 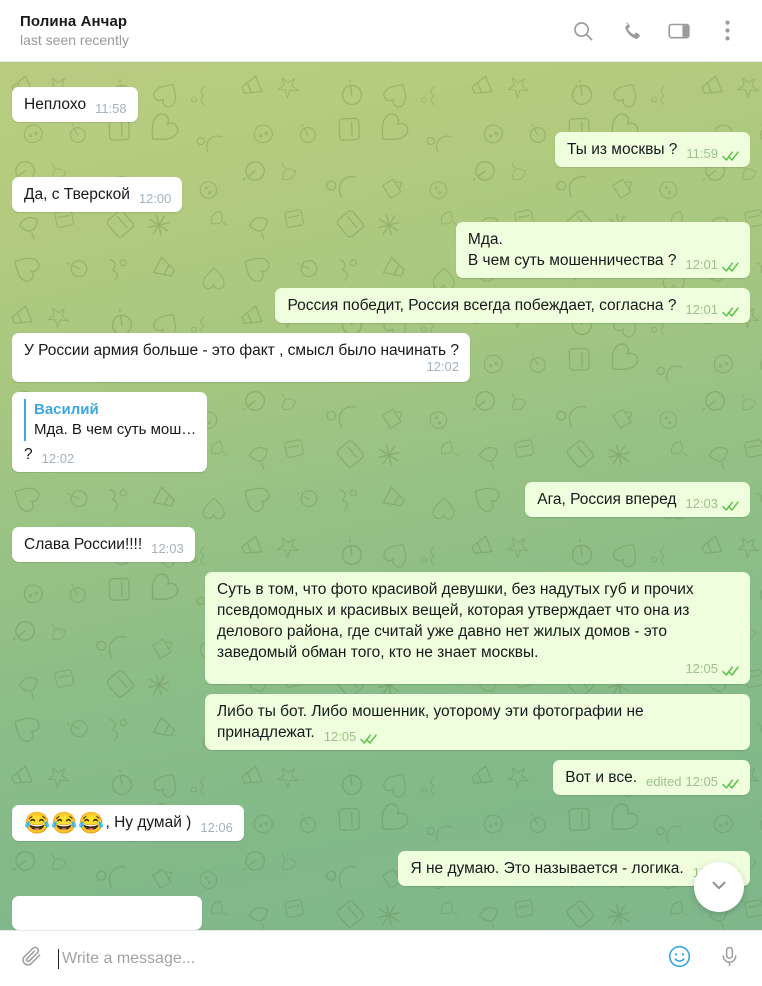 What do you see at coordinates (107, 913) in the screenshot?
I see `incoming-message-bubble` at bounding box center [107, 913].